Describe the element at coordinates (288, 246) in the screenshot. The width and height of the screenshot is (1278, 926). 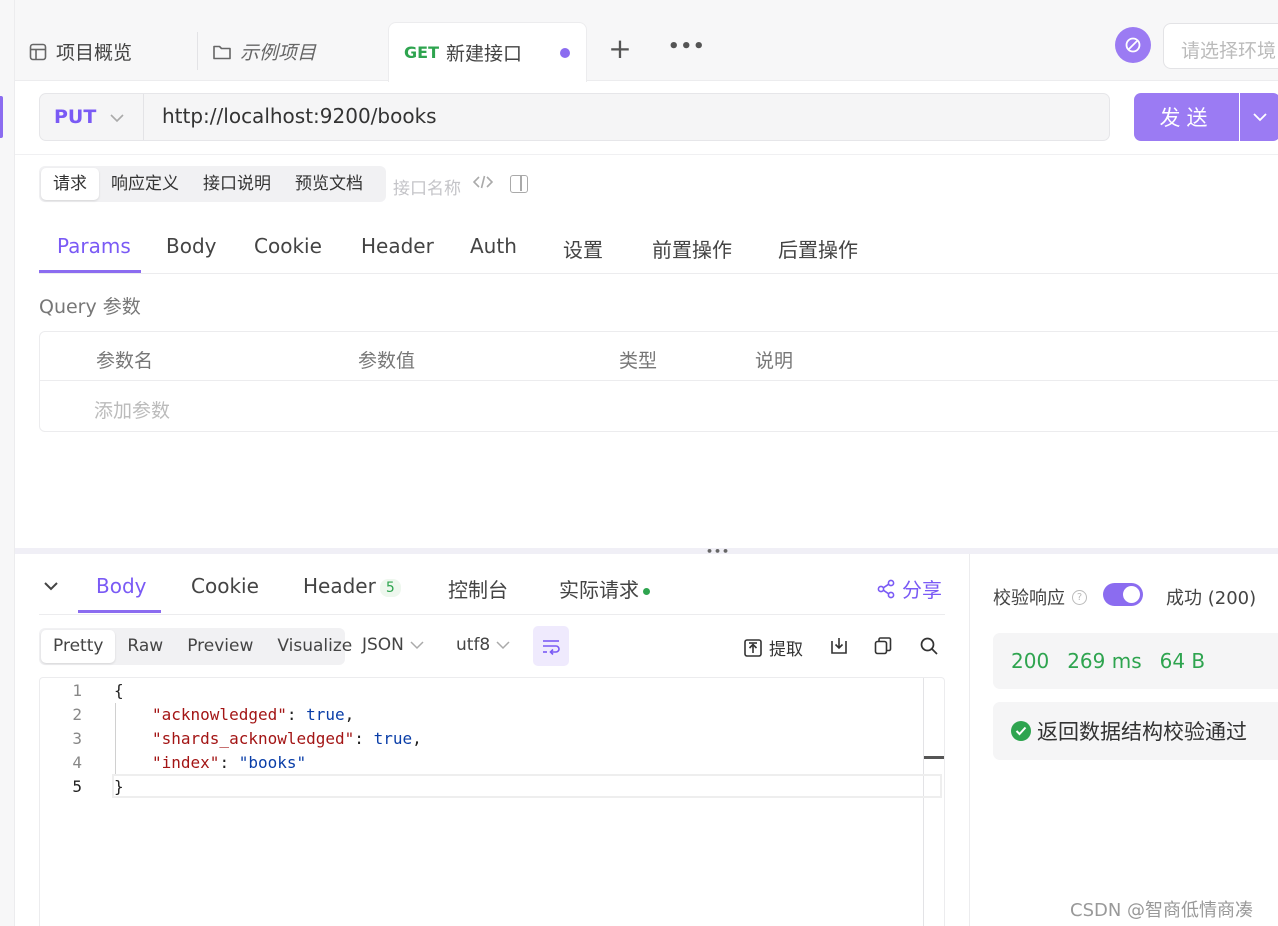
I see `tab-cookie: Cookie` at that location.